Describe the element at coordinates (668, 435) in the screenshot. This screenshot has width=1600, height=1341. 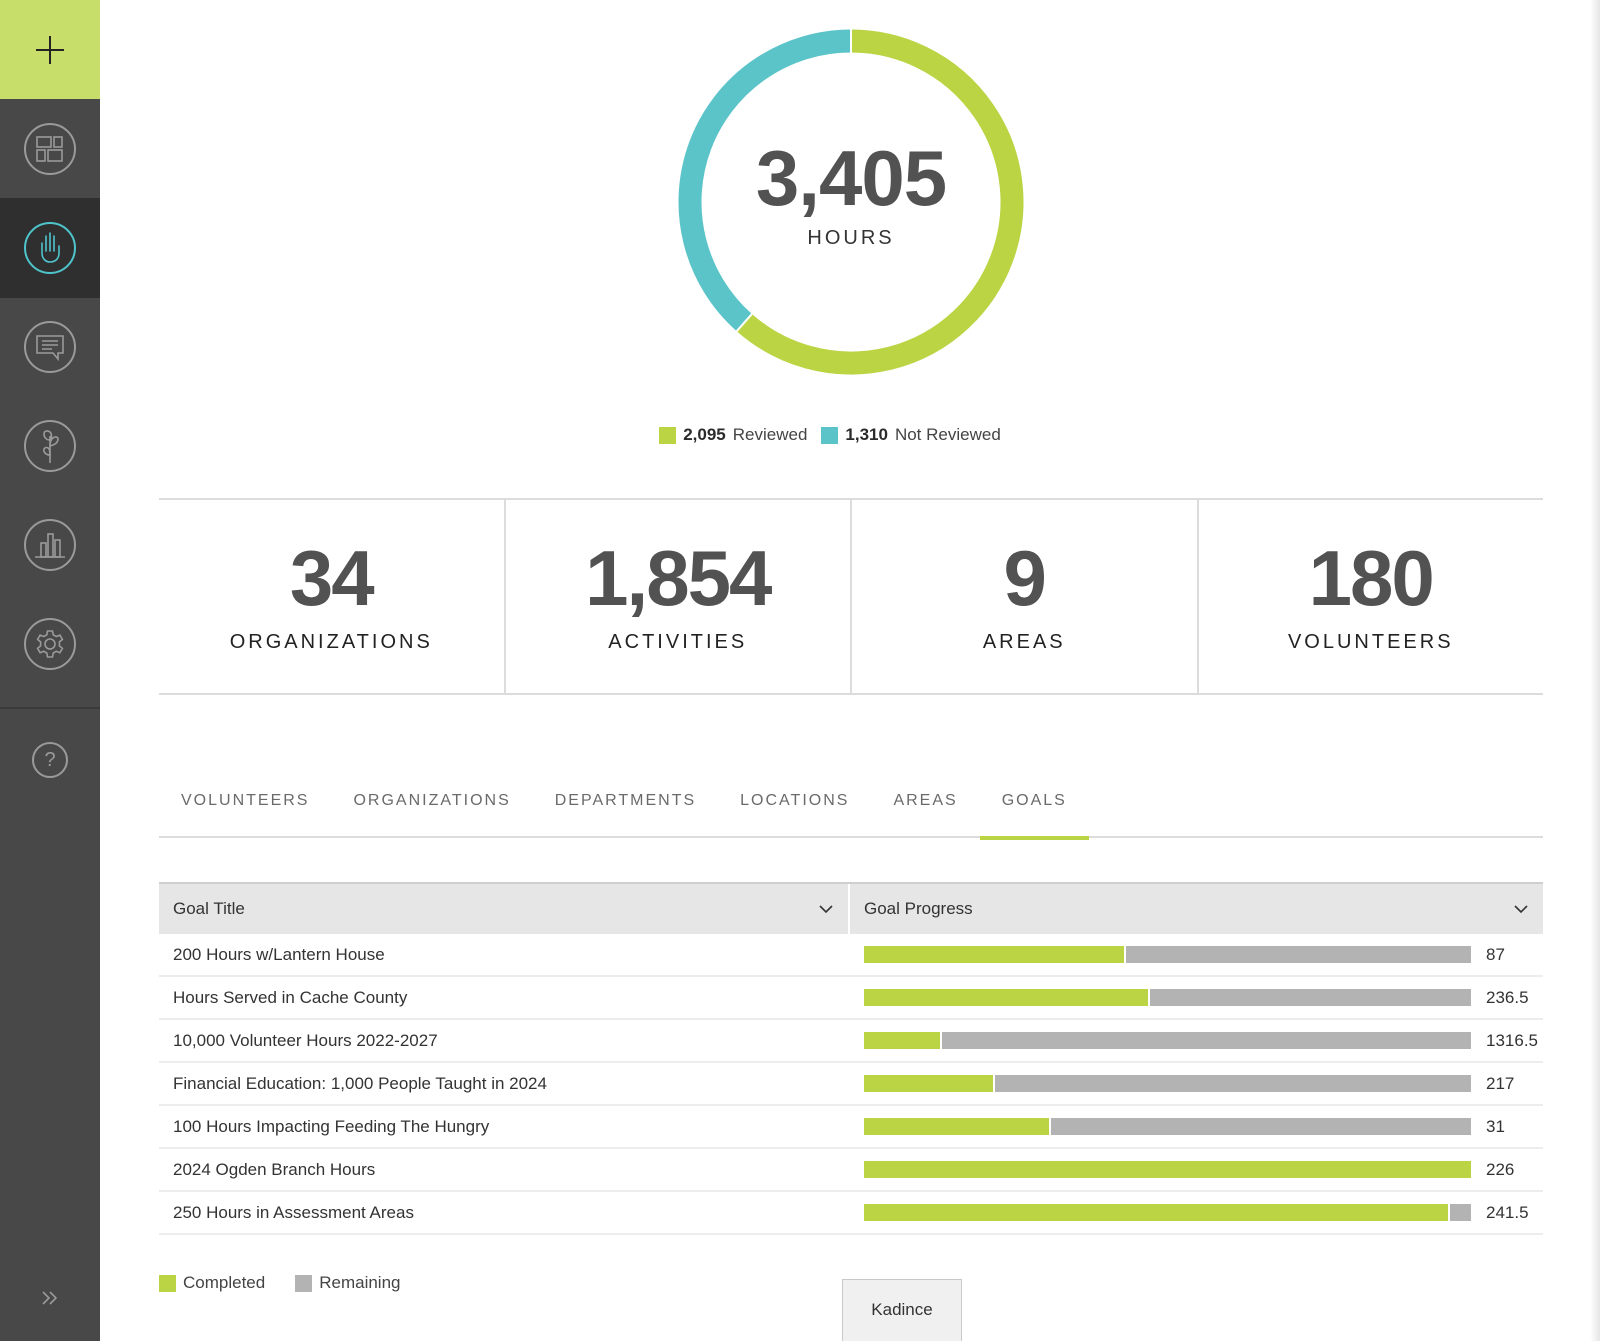
I see `reviewed-swatch` at that location.